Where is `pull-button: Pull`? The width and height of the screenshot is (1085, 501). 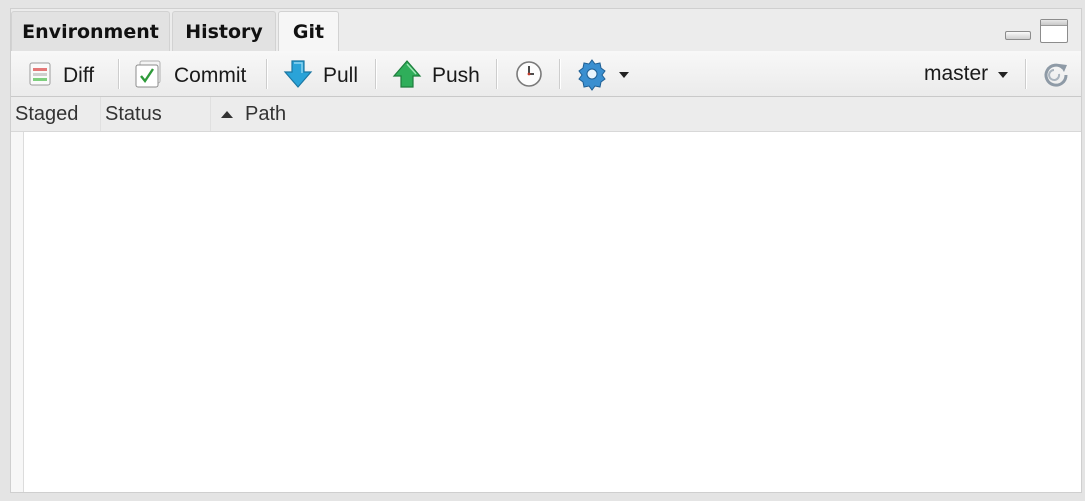
pull-button: Pull is located at coordinates (320, 73).